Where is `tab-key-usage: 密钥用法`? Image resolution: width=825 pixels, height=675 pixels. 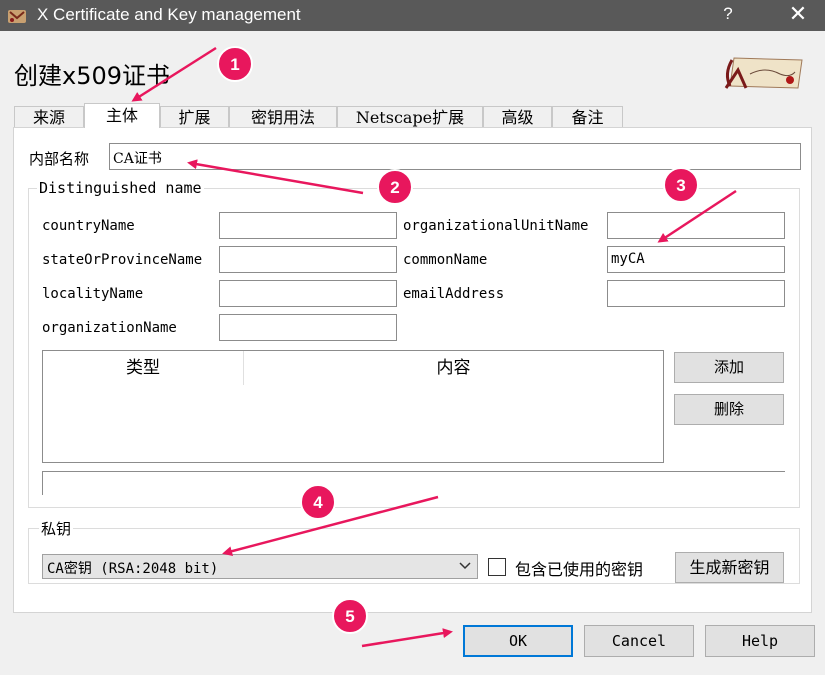
tab-key-usage: 密钥用法 is located at coordinates (283, 116).